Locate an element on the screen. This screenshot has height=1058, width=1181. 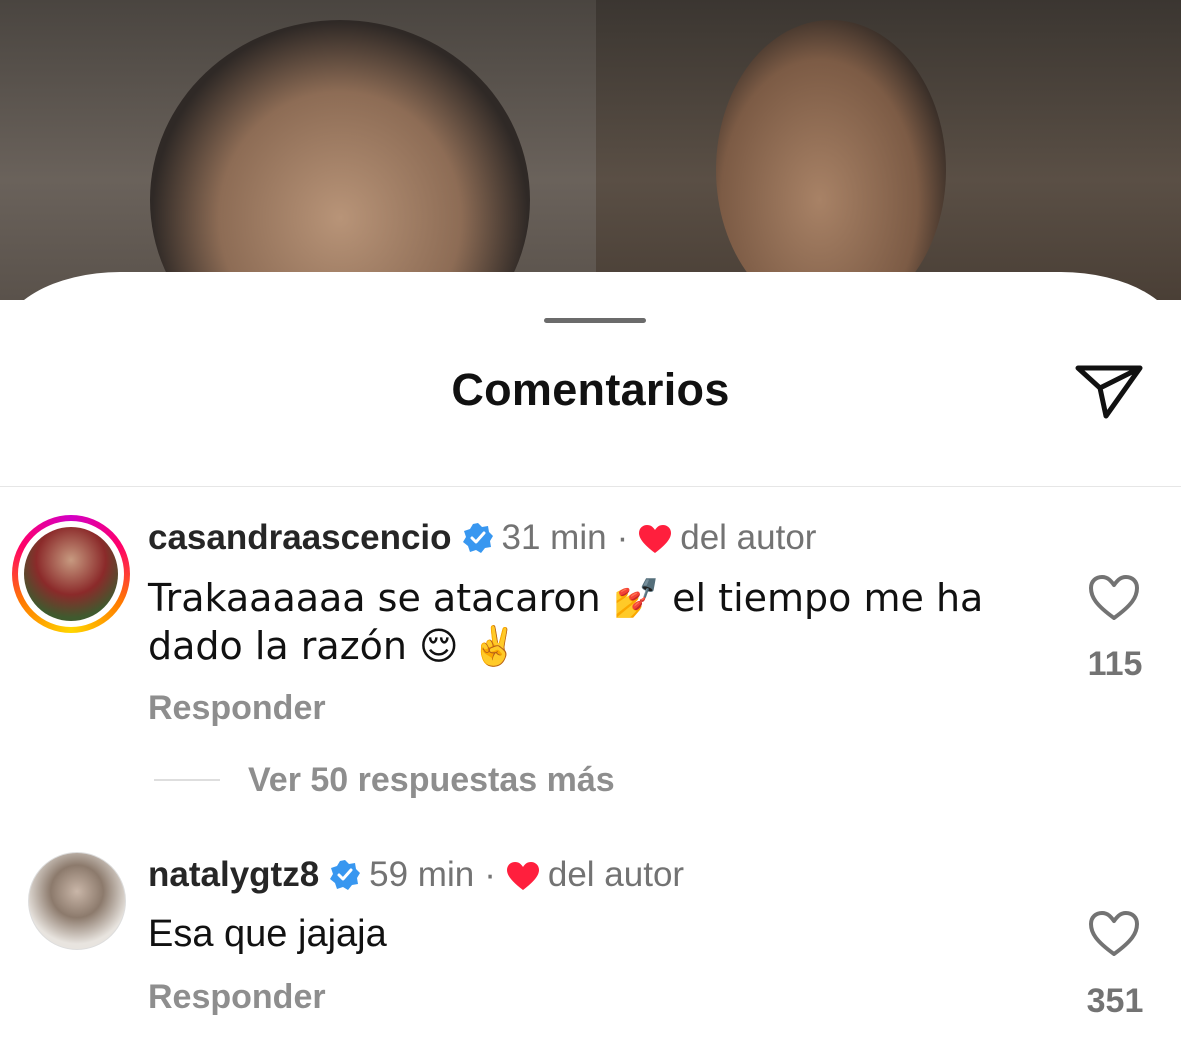
photo-right-man is located at coordinates (888, 150).